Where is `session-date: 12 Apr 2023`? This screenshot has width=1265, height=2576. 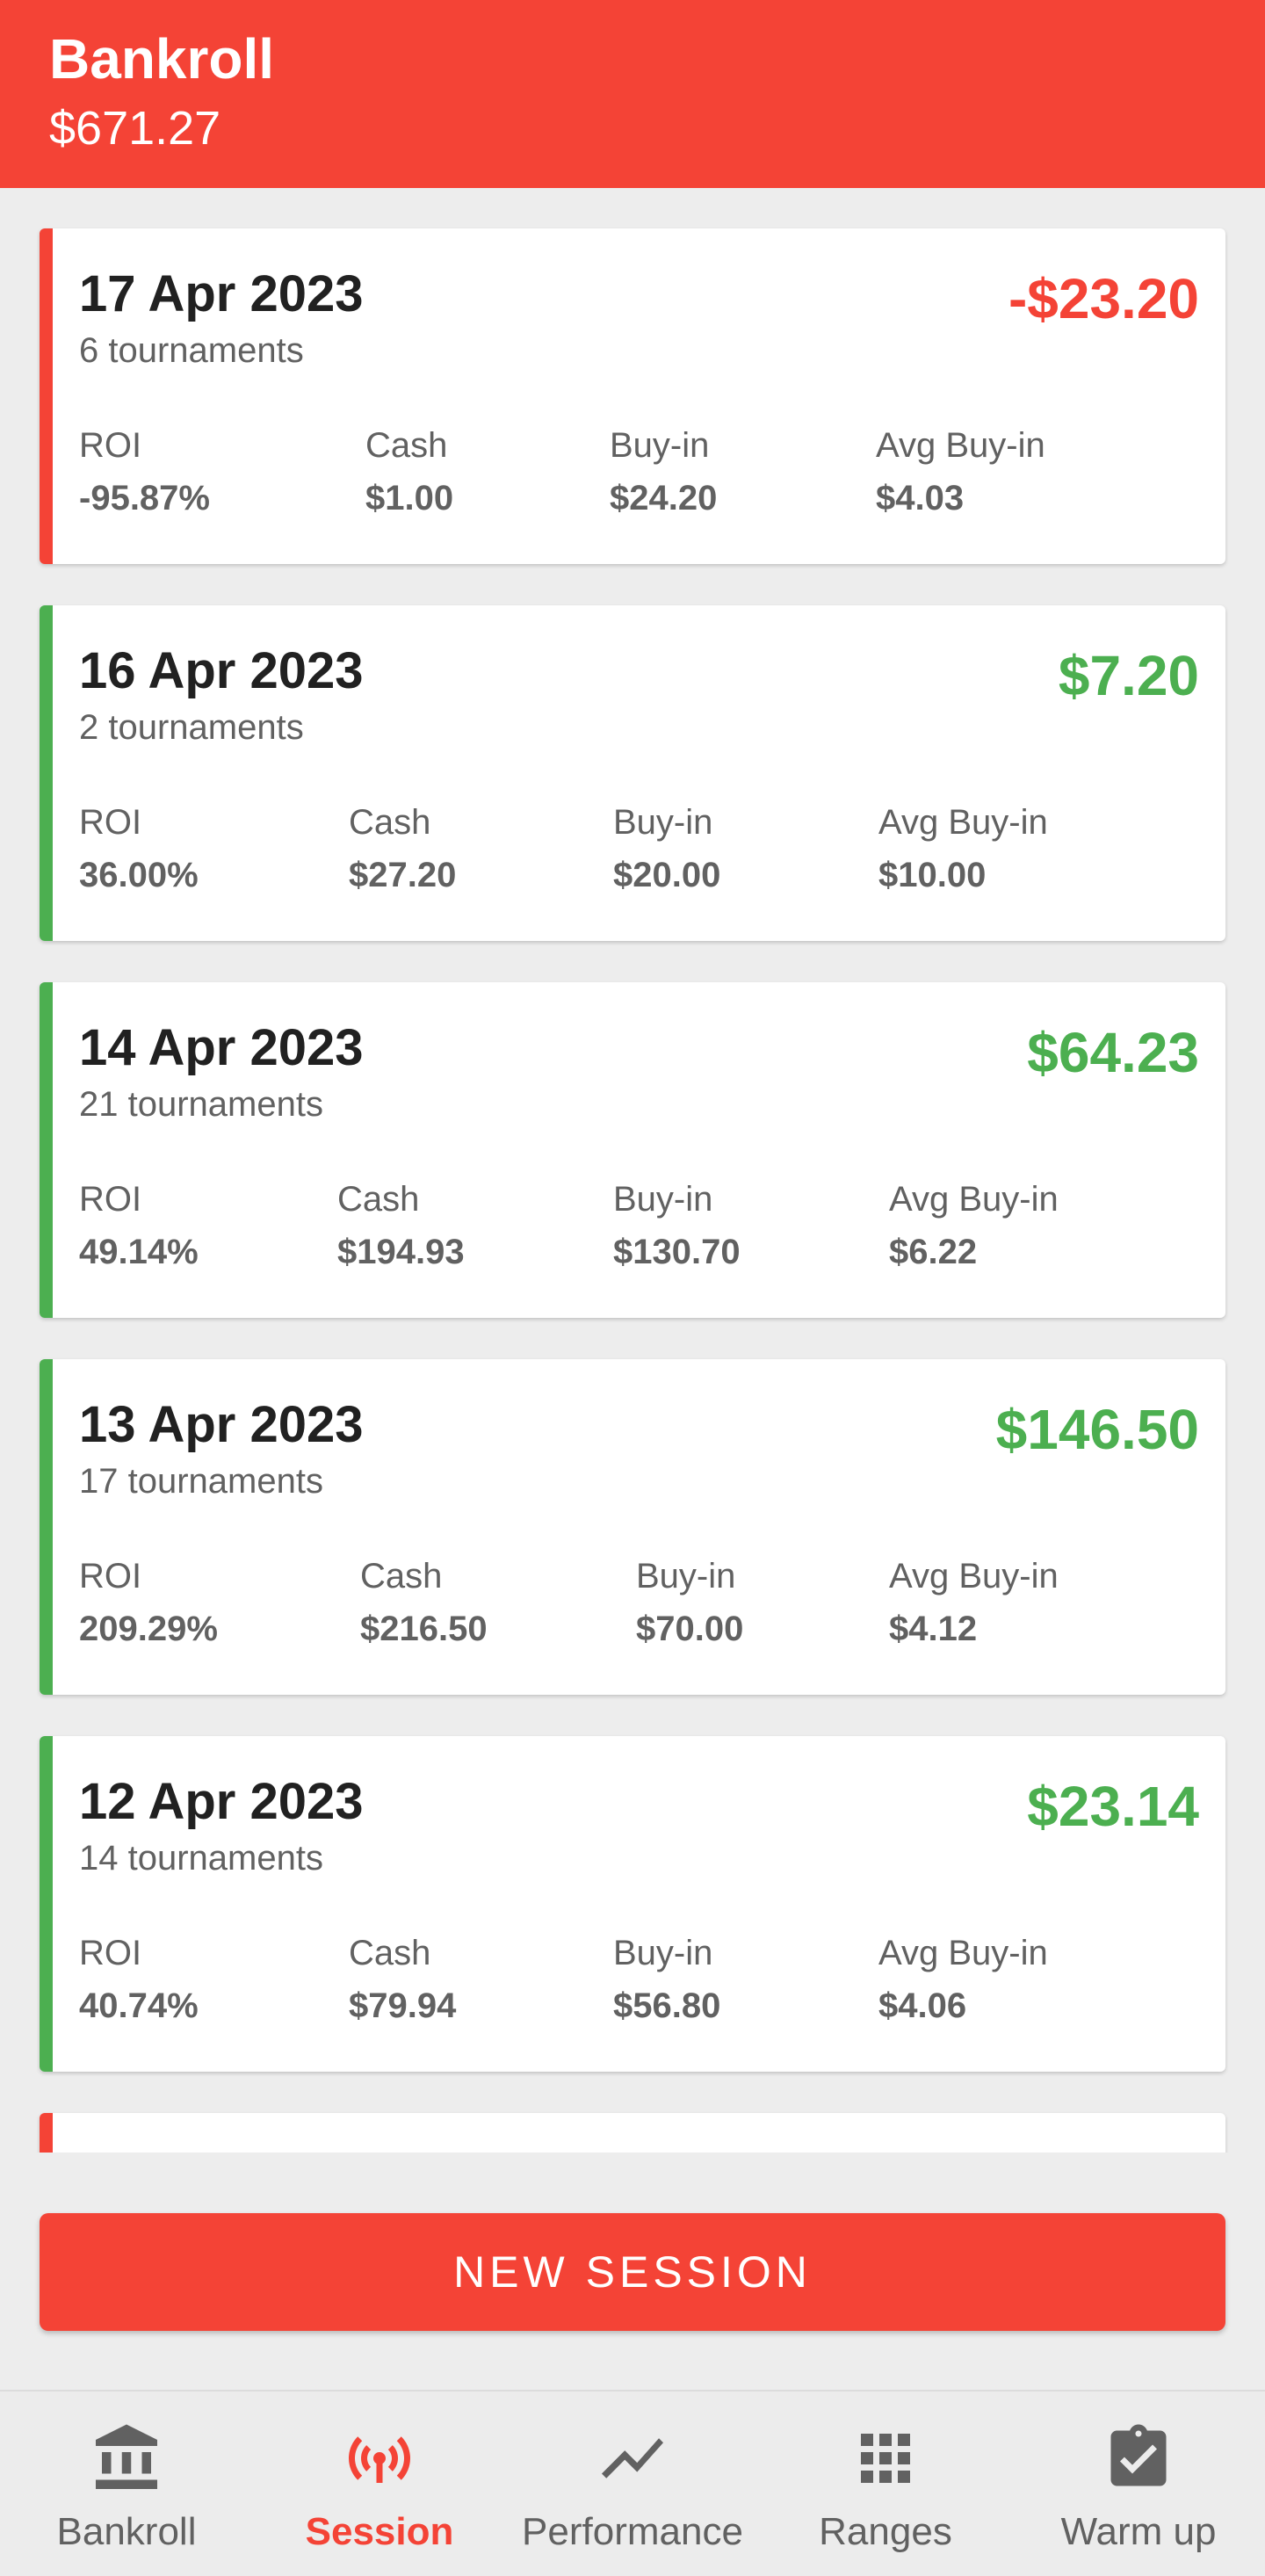 session-date: 12 Apr 2023 is located at coordinates (221, 1801).